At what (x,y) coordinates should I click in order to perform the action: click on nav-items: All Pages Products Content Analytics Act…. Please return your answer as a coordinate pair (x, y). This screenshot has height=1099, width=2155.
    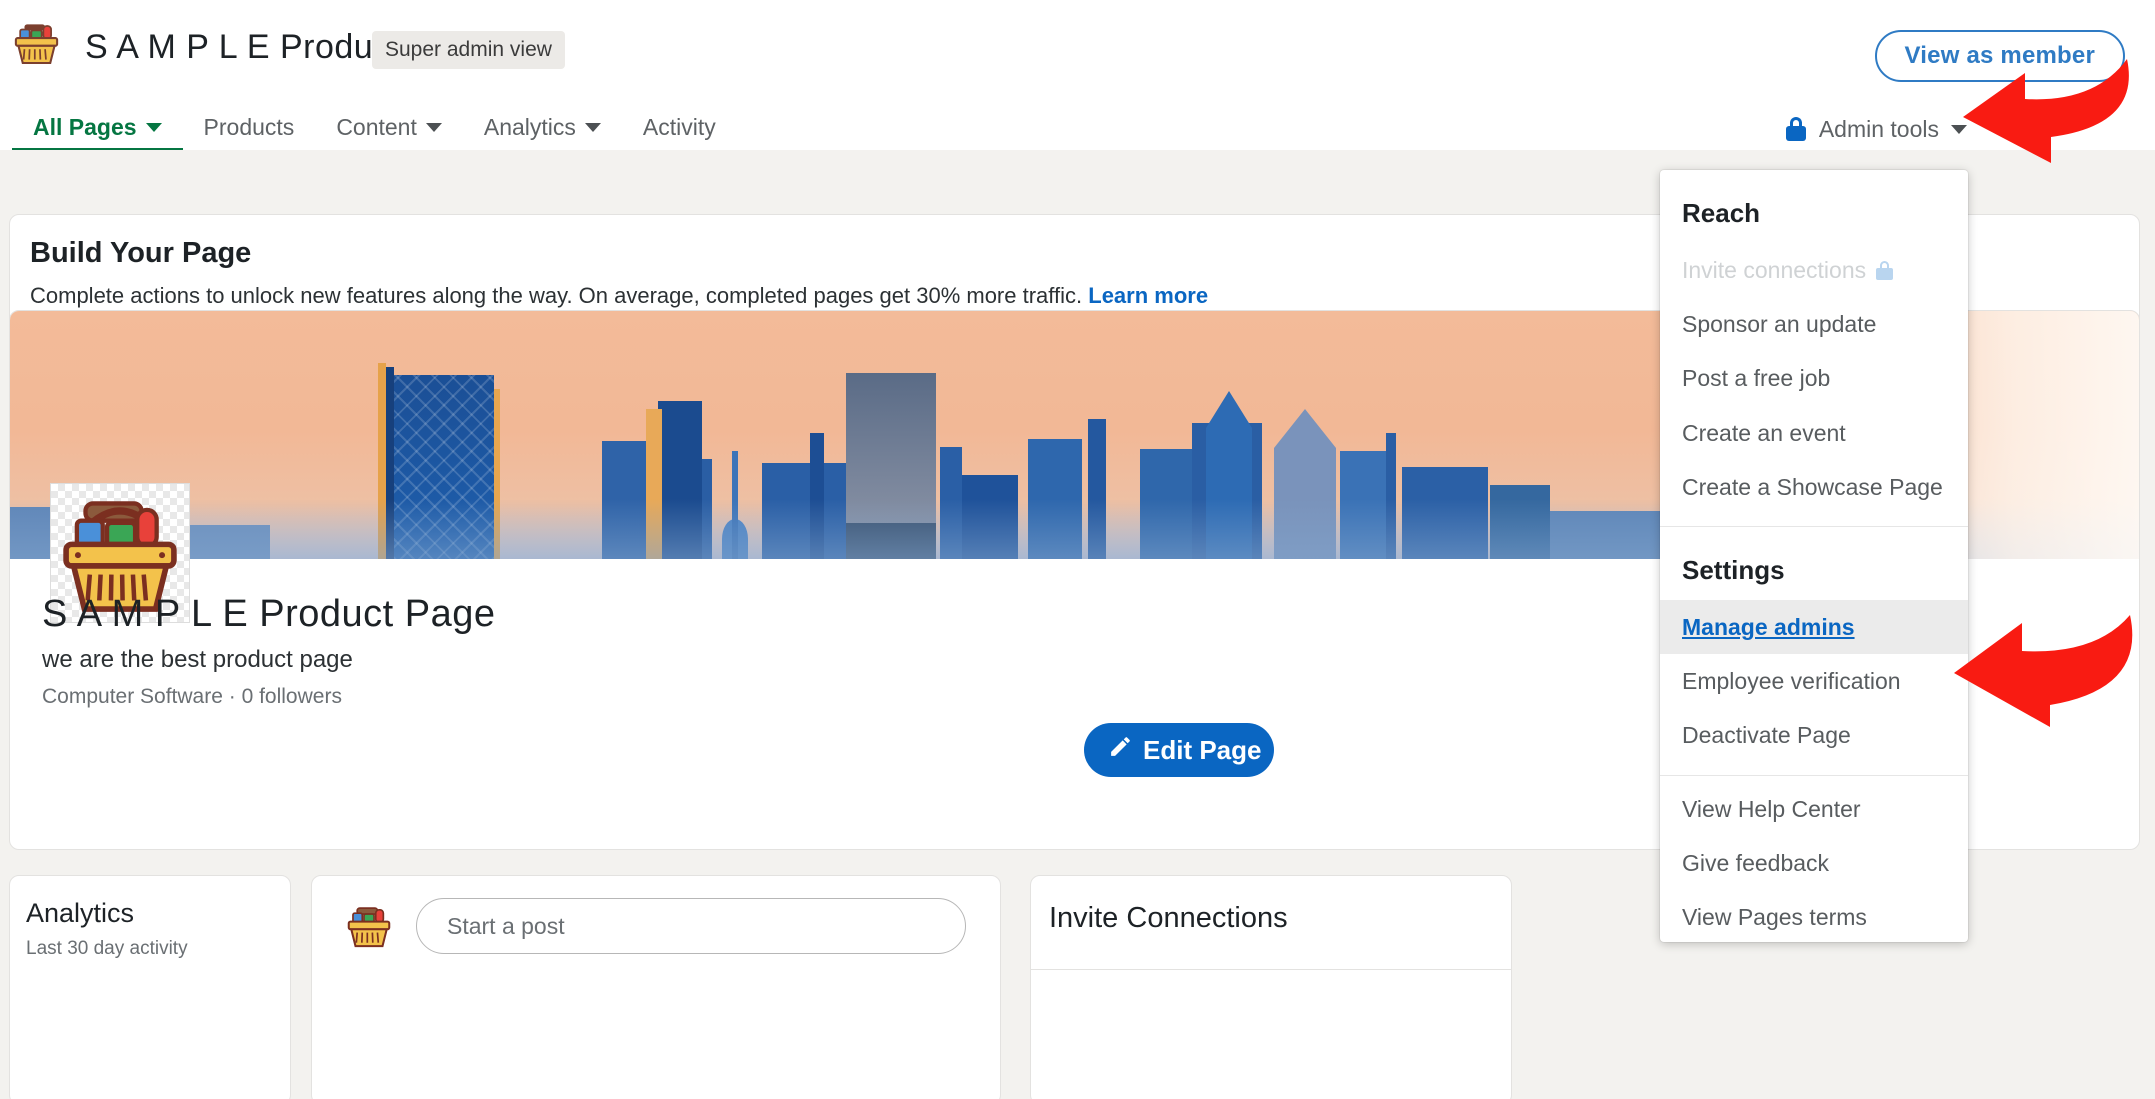
    Looking at the image, I should click on (374, 130).